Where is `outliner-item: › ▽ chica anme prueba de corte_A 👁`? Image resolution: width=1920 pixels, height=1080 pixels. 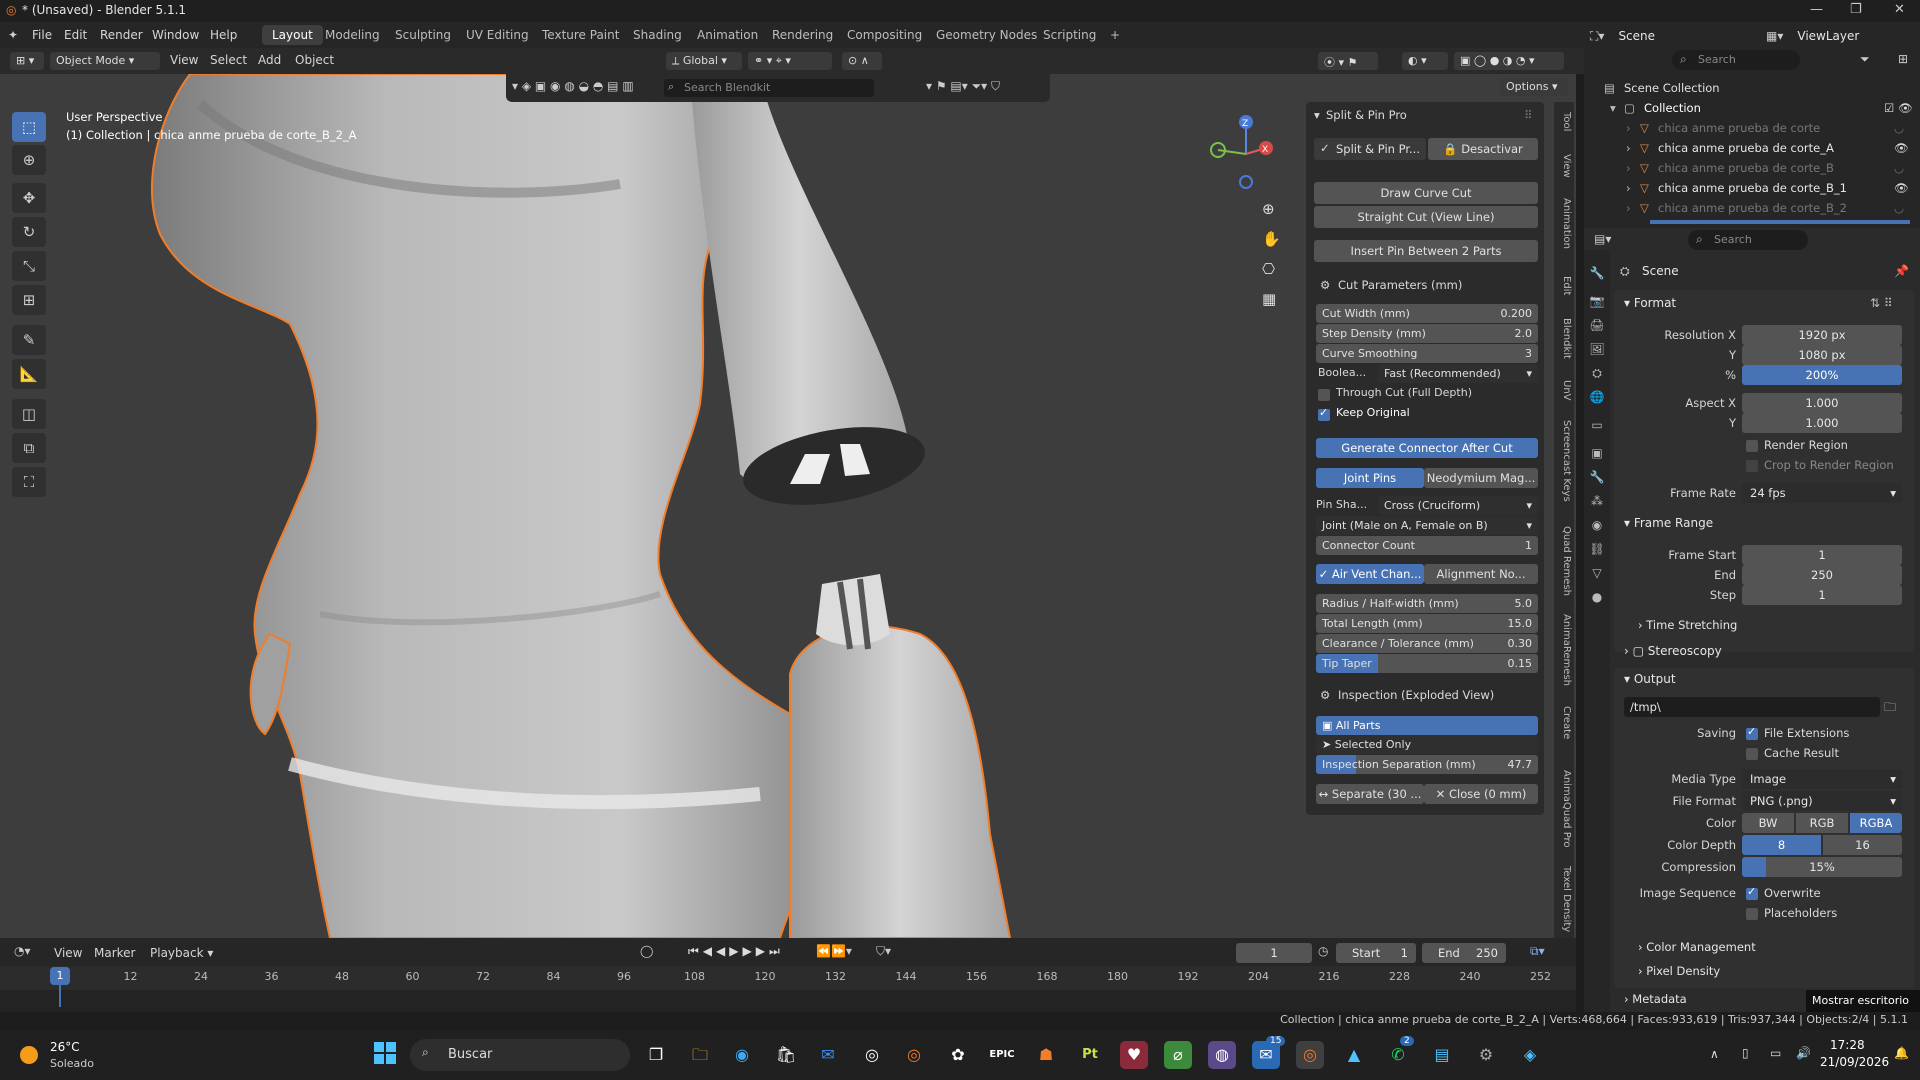
outliner-item: › ▽ chica anme prueba de corte_A 👁 is located at coordinates (1752, 148).